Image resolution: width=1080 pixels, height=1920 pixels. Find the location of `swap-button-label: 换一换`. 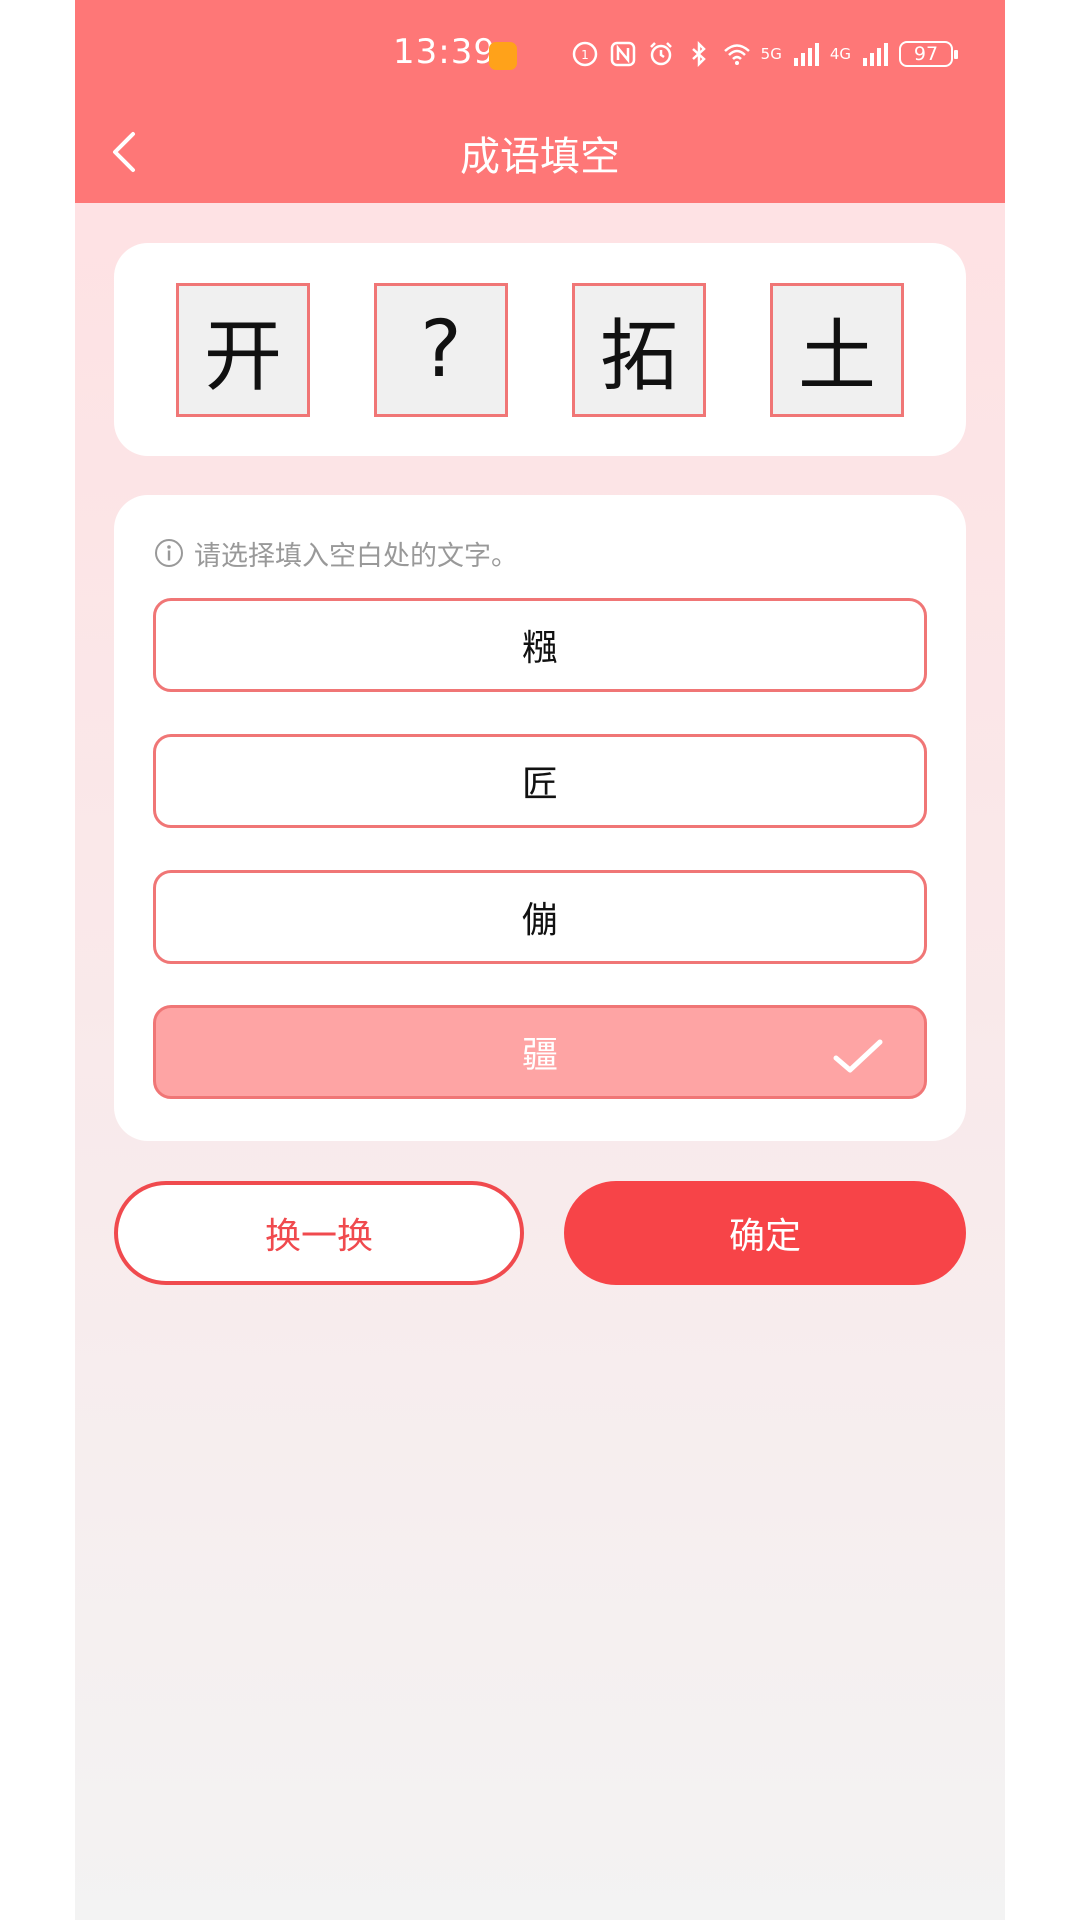

swap-button-label: 换一换 is located at coordinates (318, 1236).